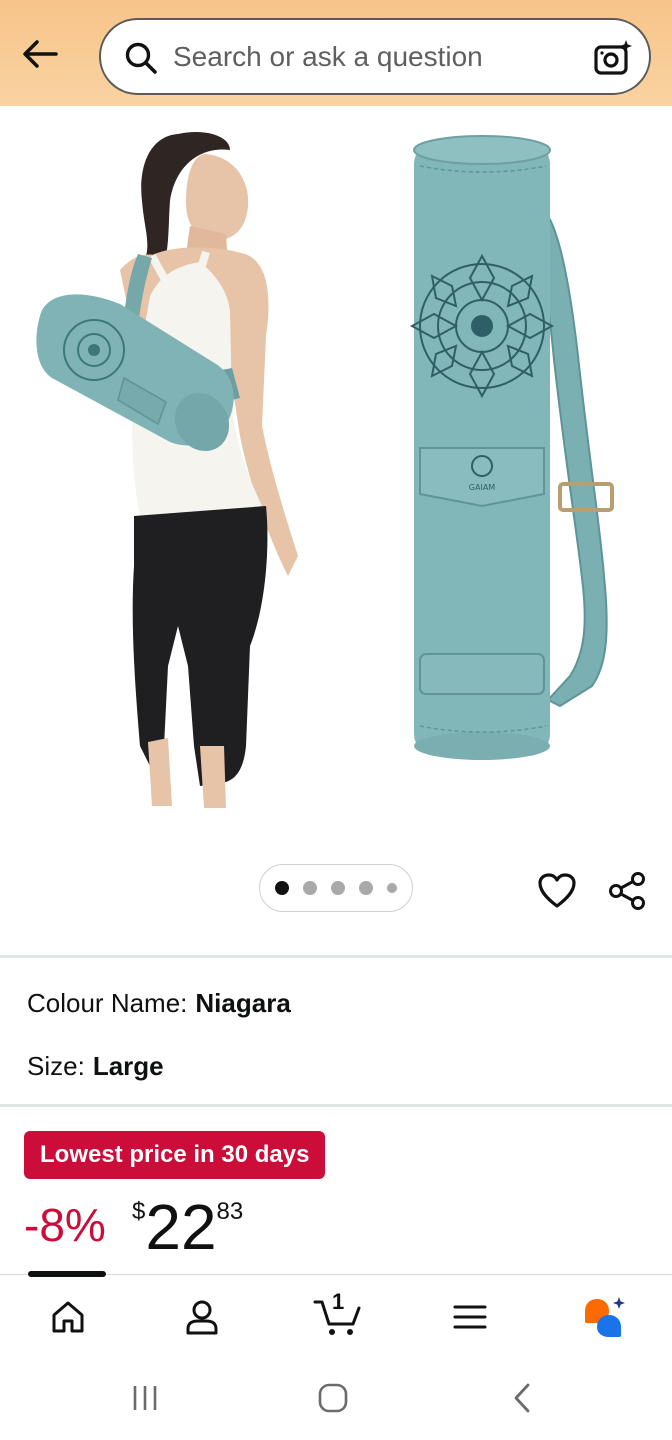 The image size is (672, 1440). I want to click on bag-logo-text: GAIAM, so click(482, 487).